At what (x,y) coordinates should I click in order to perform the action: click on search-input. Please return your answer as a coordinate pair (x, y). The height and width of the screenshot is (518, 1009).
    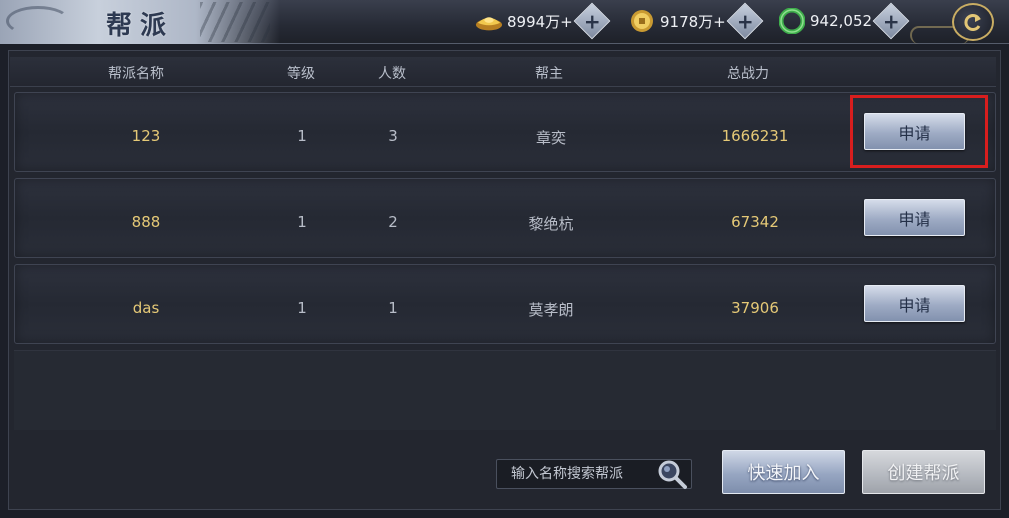
    Looking at the image, I should click on (575, 474).